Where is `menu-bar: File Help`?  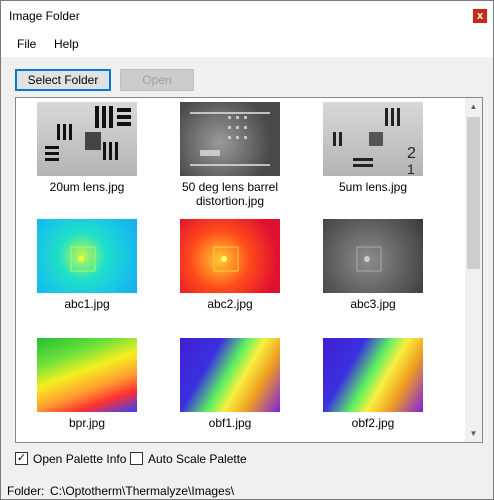 menu-bar: File Help is located at coordinates (247, 44).